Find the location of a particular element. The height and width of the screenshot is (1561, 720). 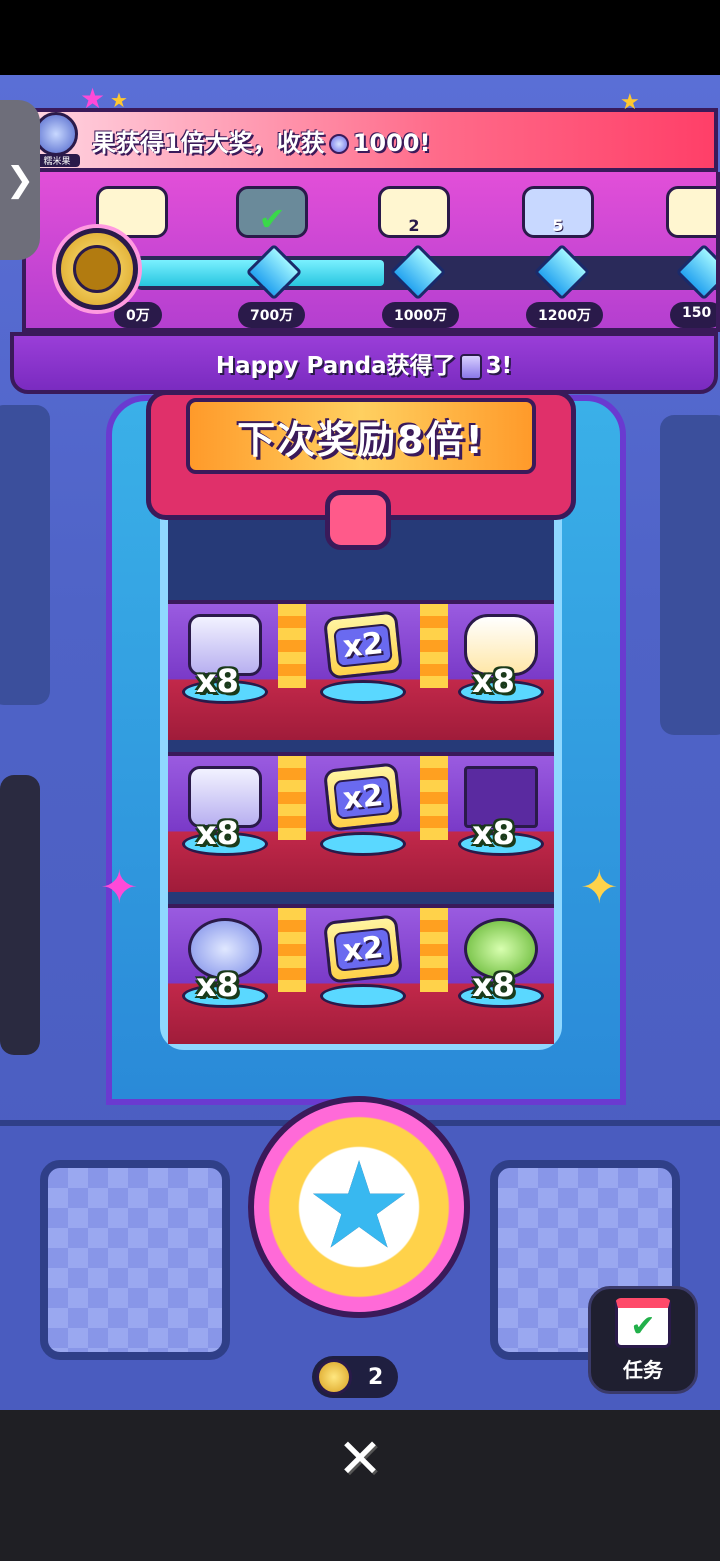

milestone-label: 1000万 is located at coordinates (420, 315).